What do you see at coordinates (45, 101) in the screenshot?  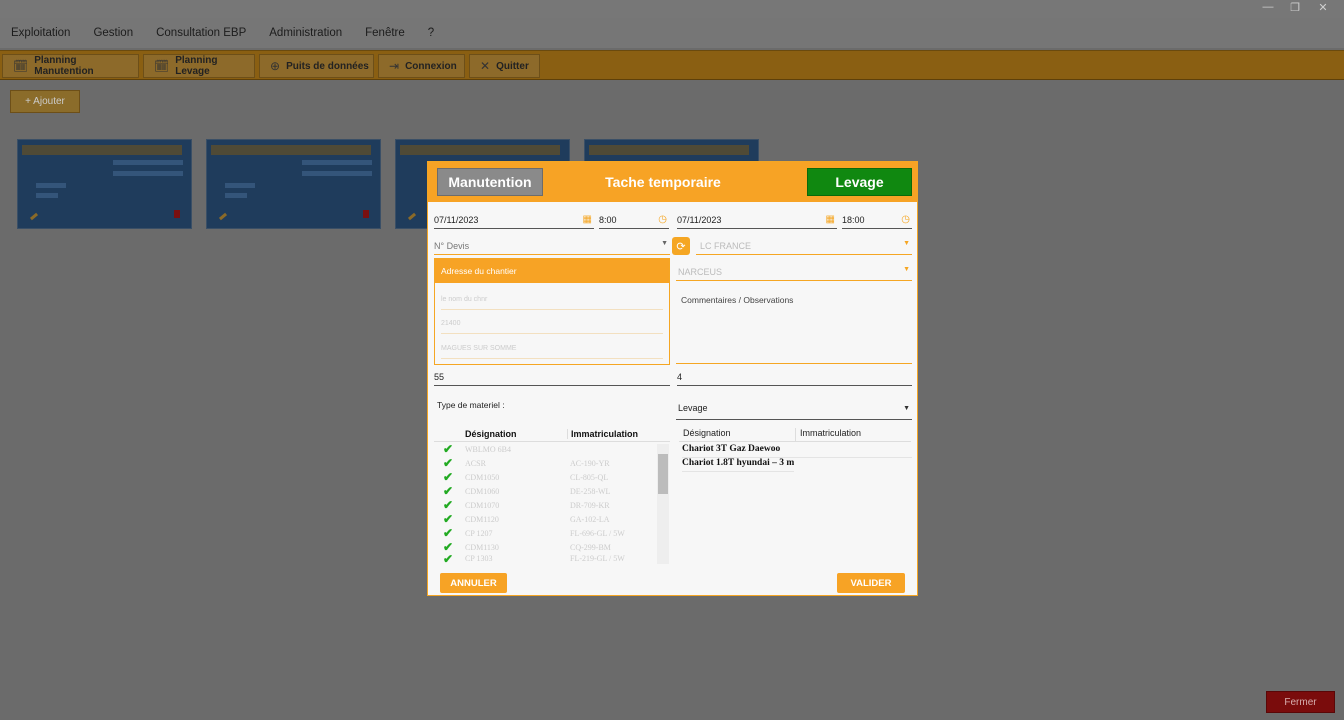 I see `add-button: + Ajouter` at bounding box center [45, 101].